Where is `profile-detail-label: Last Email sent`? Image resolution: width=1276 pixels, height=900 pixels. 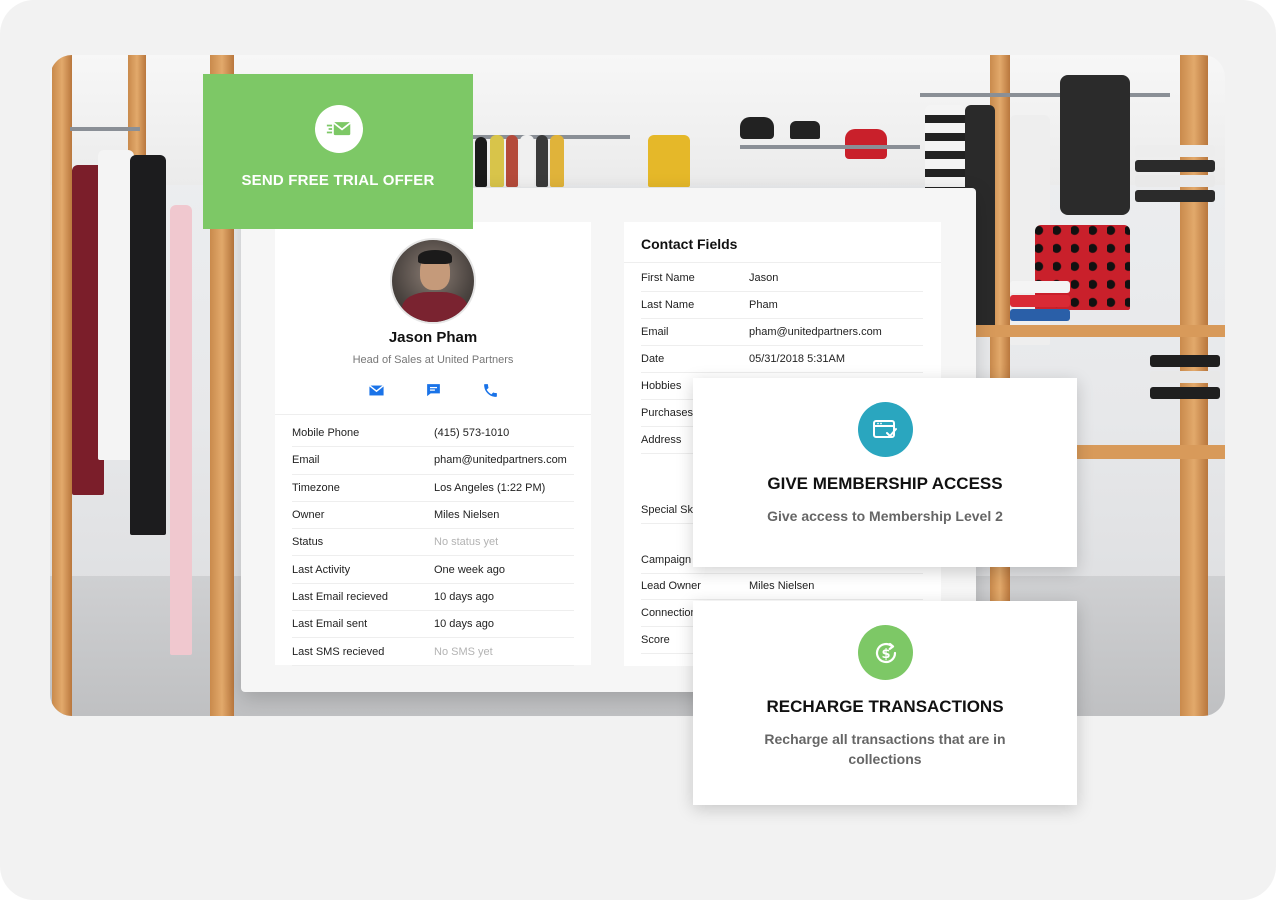
profile-detail-label: Last Email sent is located at coordinates (330, 624).